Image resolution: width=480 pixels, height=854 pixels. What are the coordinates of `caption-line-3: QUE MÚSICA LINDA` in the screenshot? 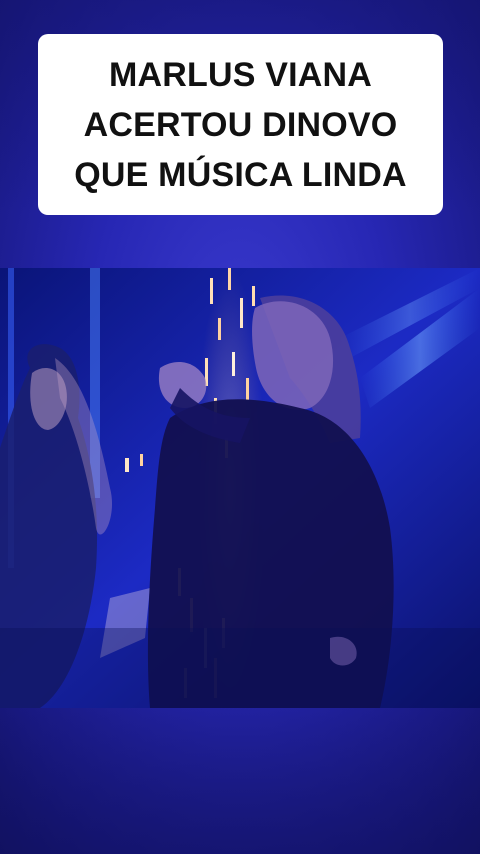 It's located at (240, 174).